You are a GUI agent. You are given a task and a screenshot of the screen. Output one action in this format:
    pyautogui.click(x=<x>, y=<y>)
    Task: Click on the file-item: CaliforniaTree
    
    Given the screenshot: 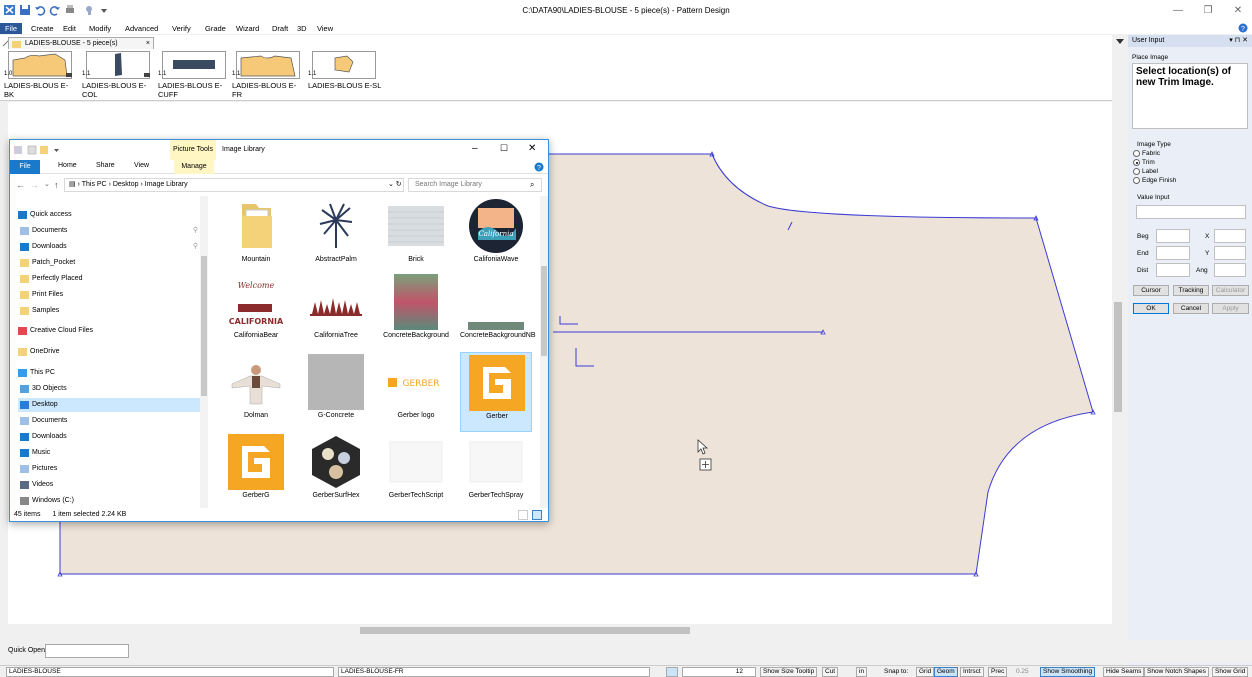 What is the action you would take?
    pyautogui.click(x=336, y=312)
    